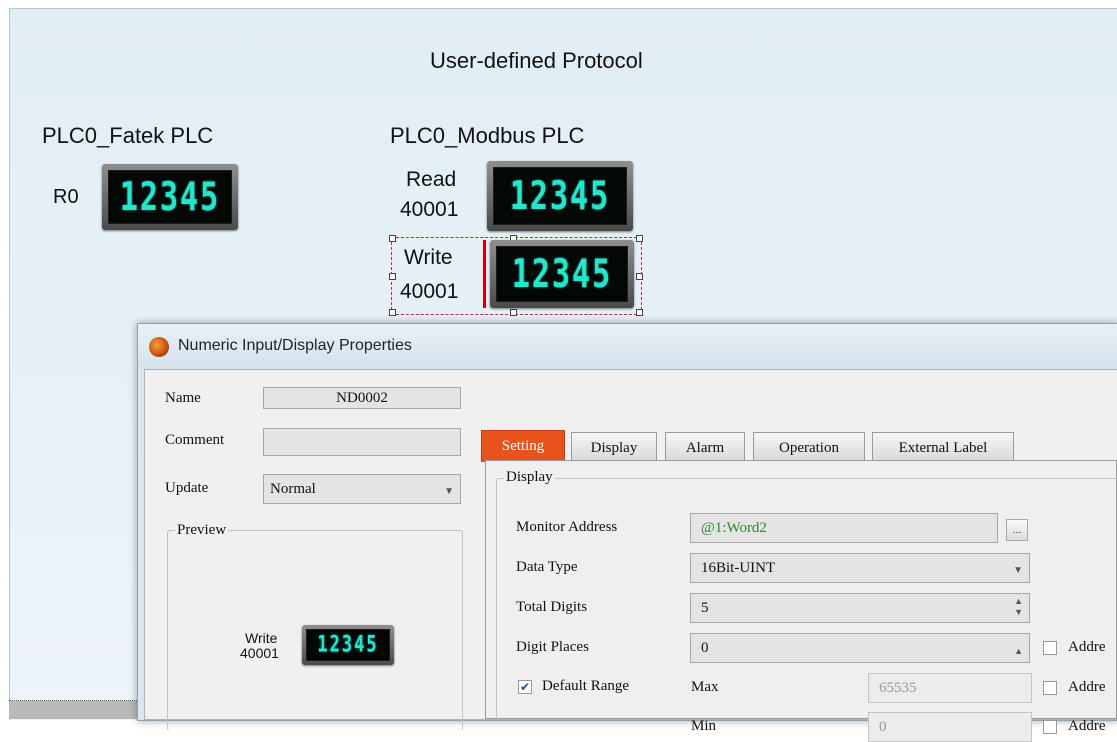 This screenshot has width=1117, height=742. I want to click on write-label-line2: 40001, so click(429, 291).